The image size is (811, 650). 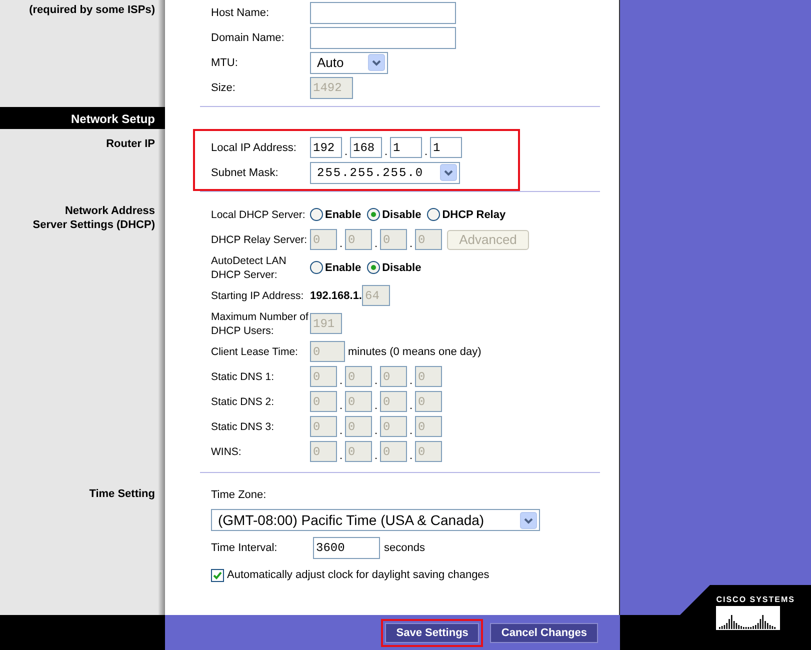 What do you see at coordinates (226, 451) in the screenshot?
I see `field-label: WINS:` at bounding box center [226, 451].